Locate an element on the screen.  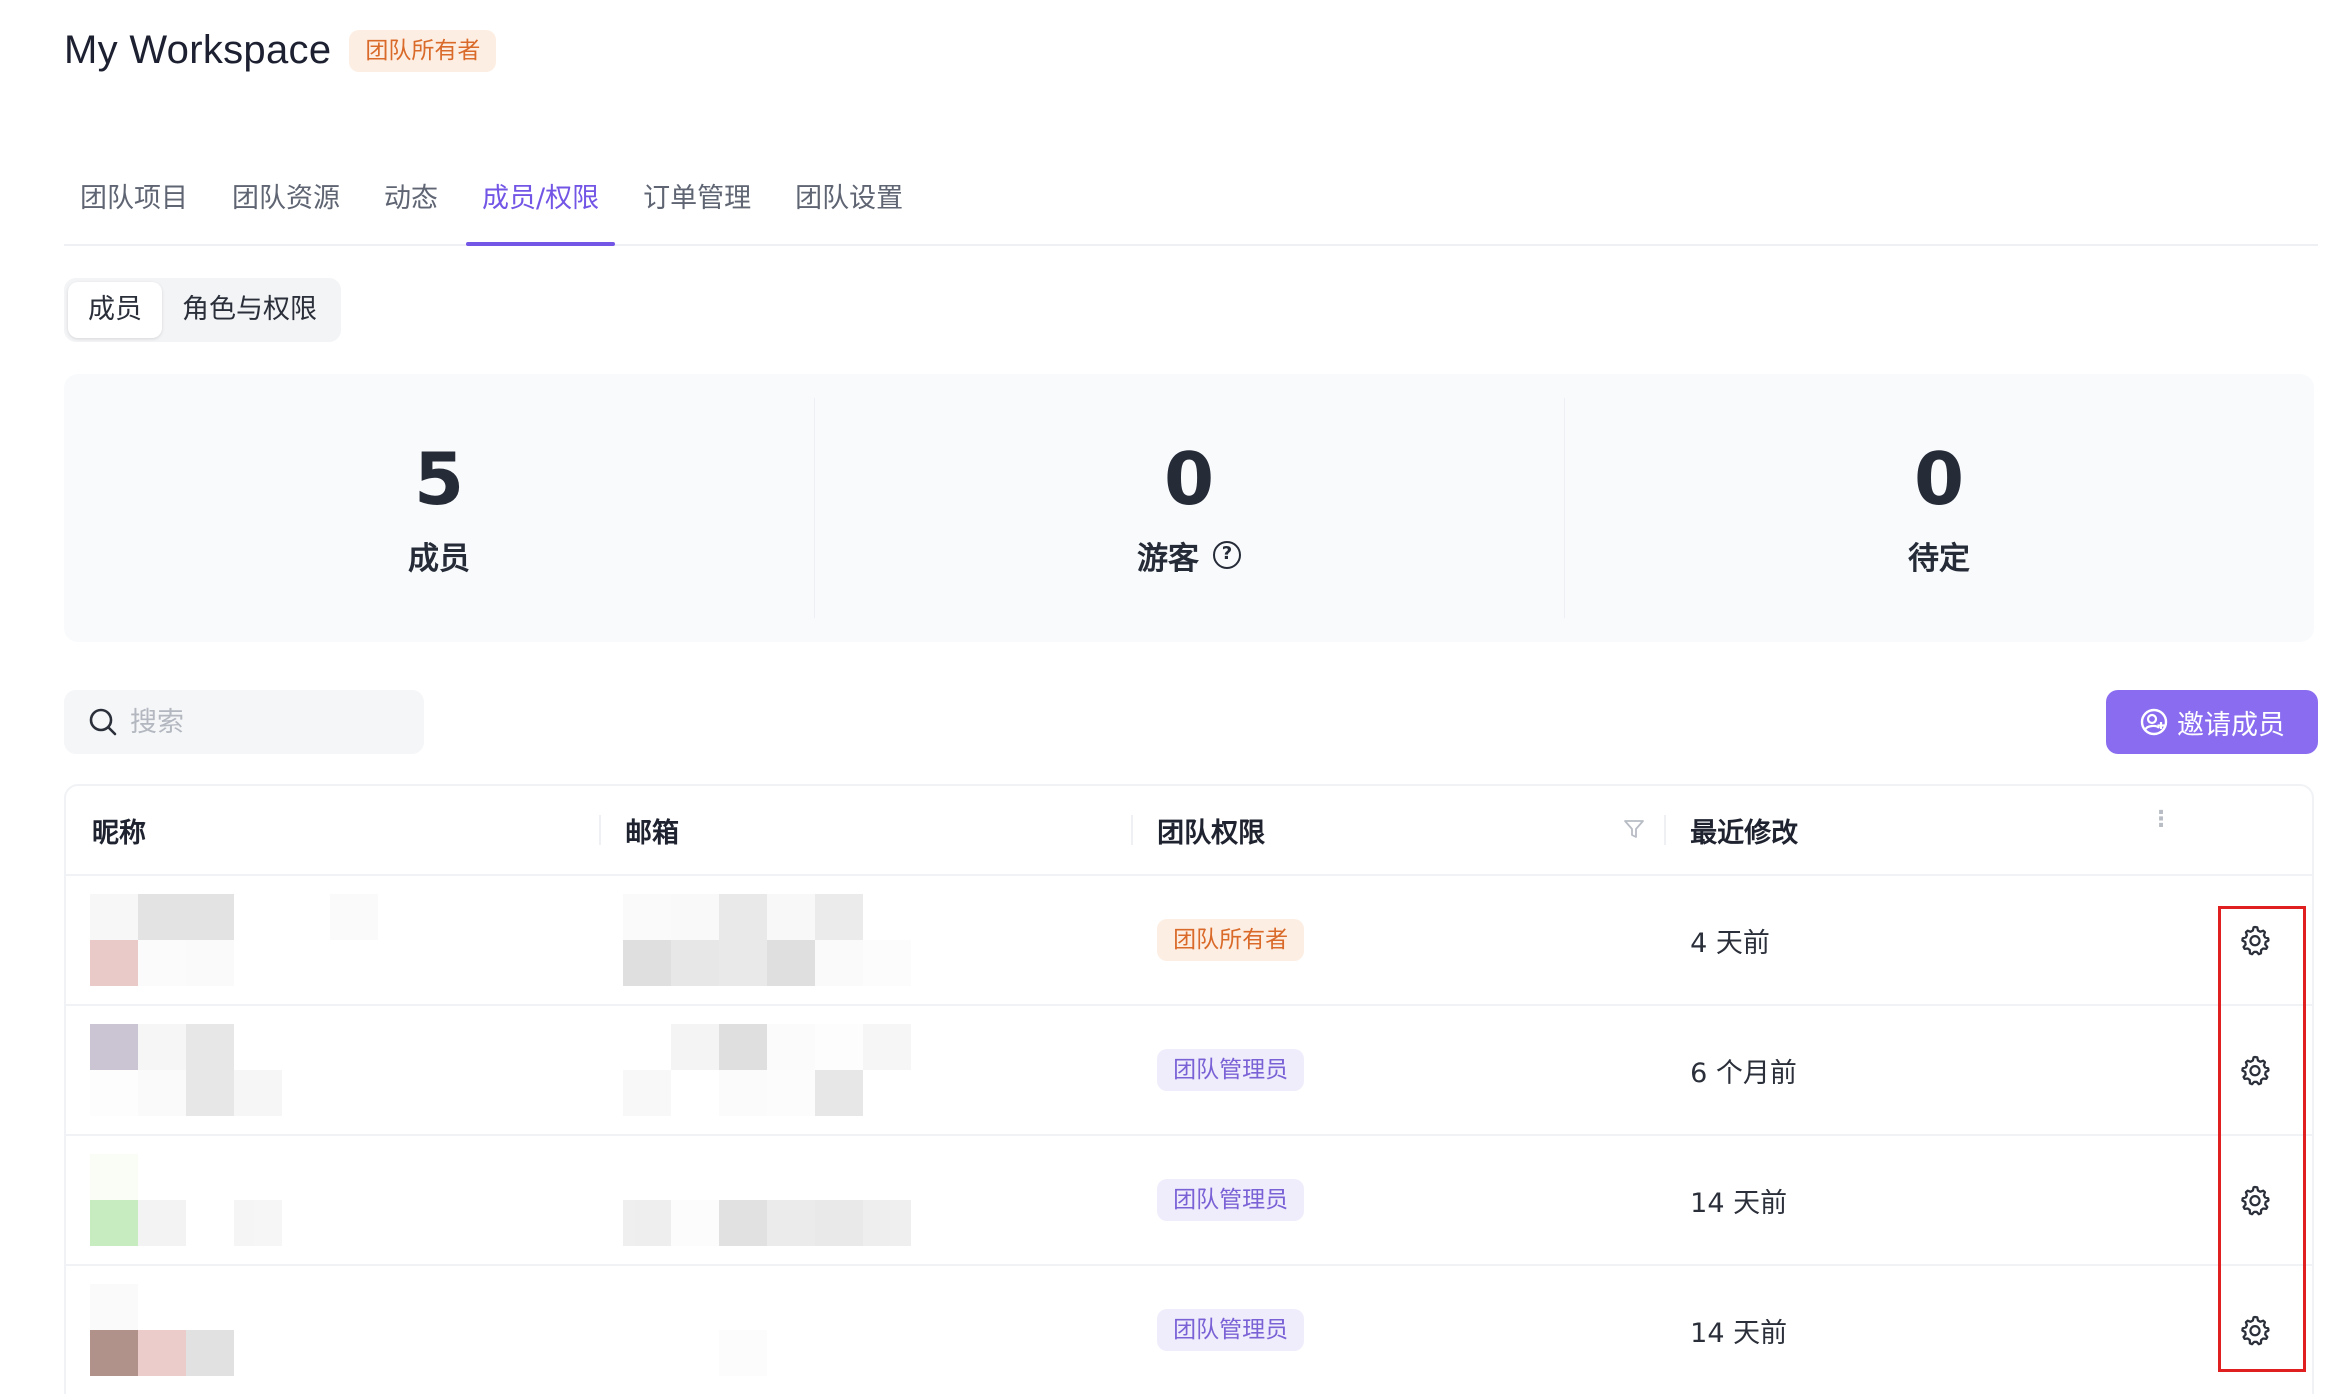
role-badge-owner: 团队所有者 is located at coordinates (1231, 940).